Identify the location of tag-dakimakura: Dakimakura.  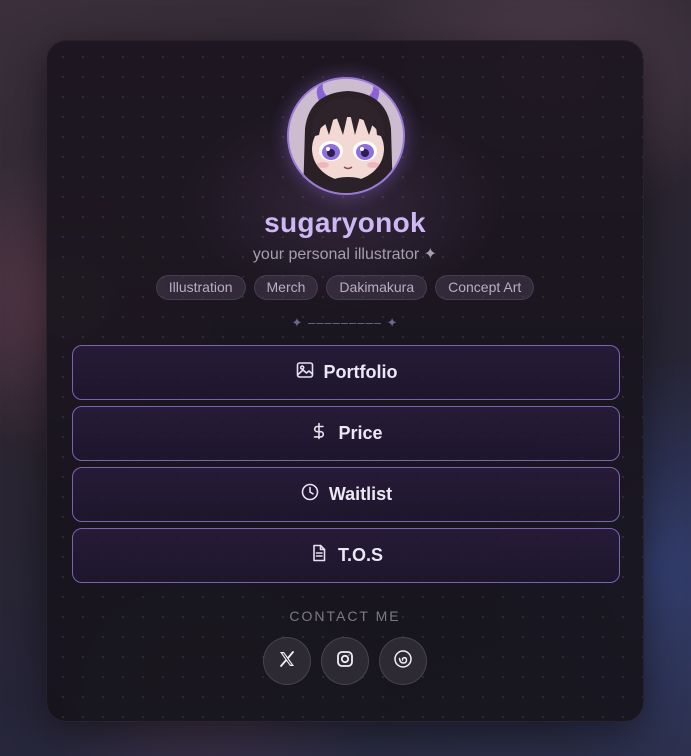
(377, 287).